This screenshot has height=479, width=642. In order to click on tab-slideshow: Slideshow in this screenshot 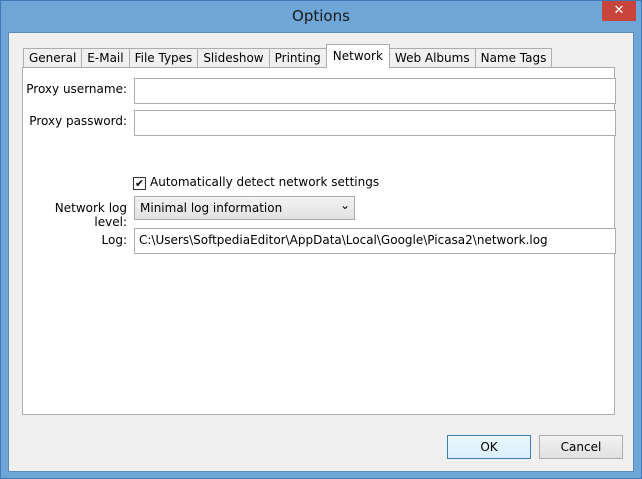, I will do `click(233, 58)`.